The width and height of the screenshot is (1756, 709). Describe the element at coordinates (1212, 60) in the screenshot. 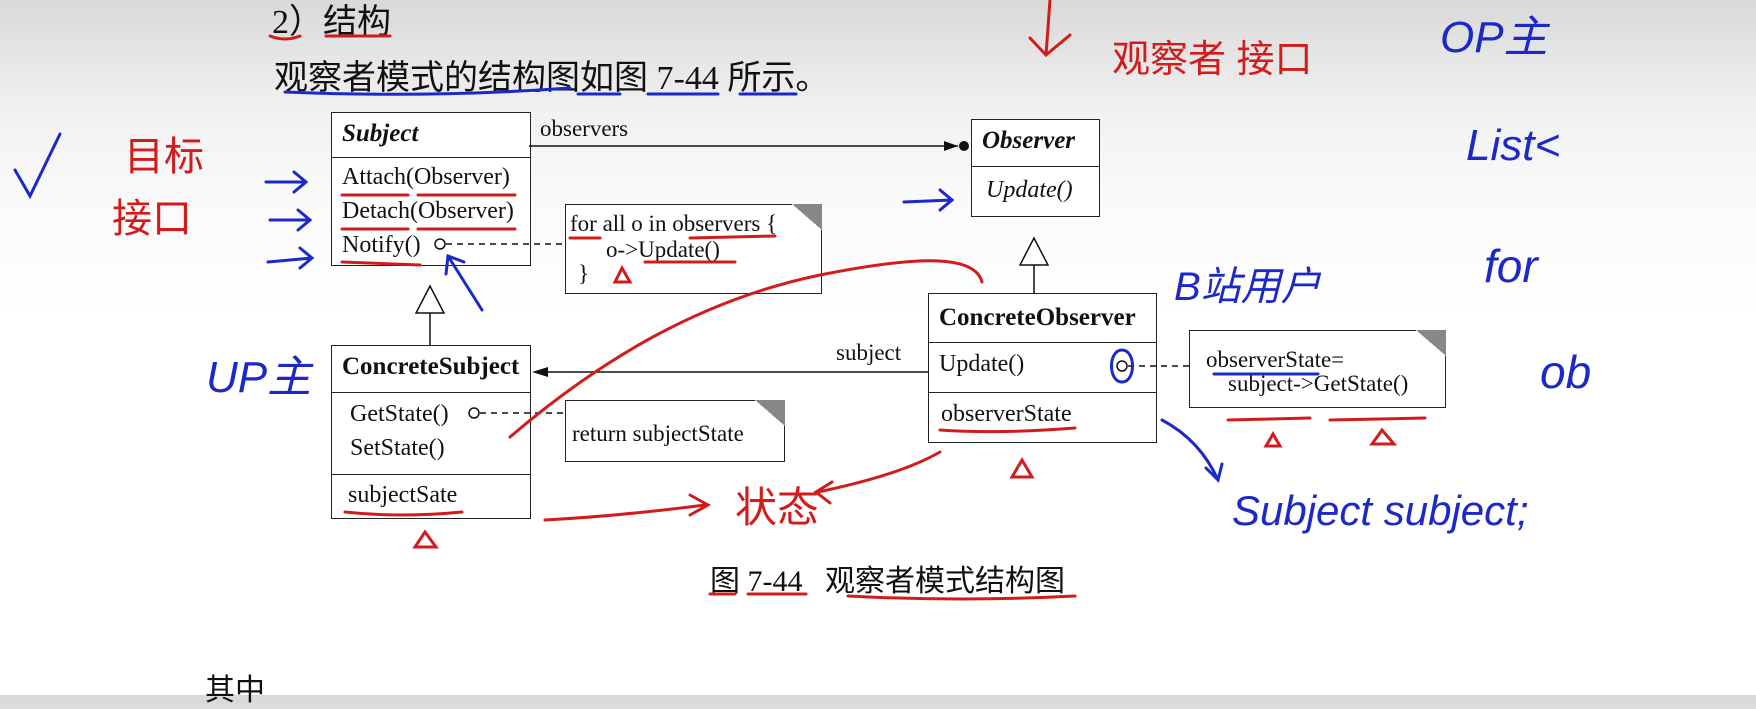

I see `red-note-observer-interface: 观察者 接口` at that location.